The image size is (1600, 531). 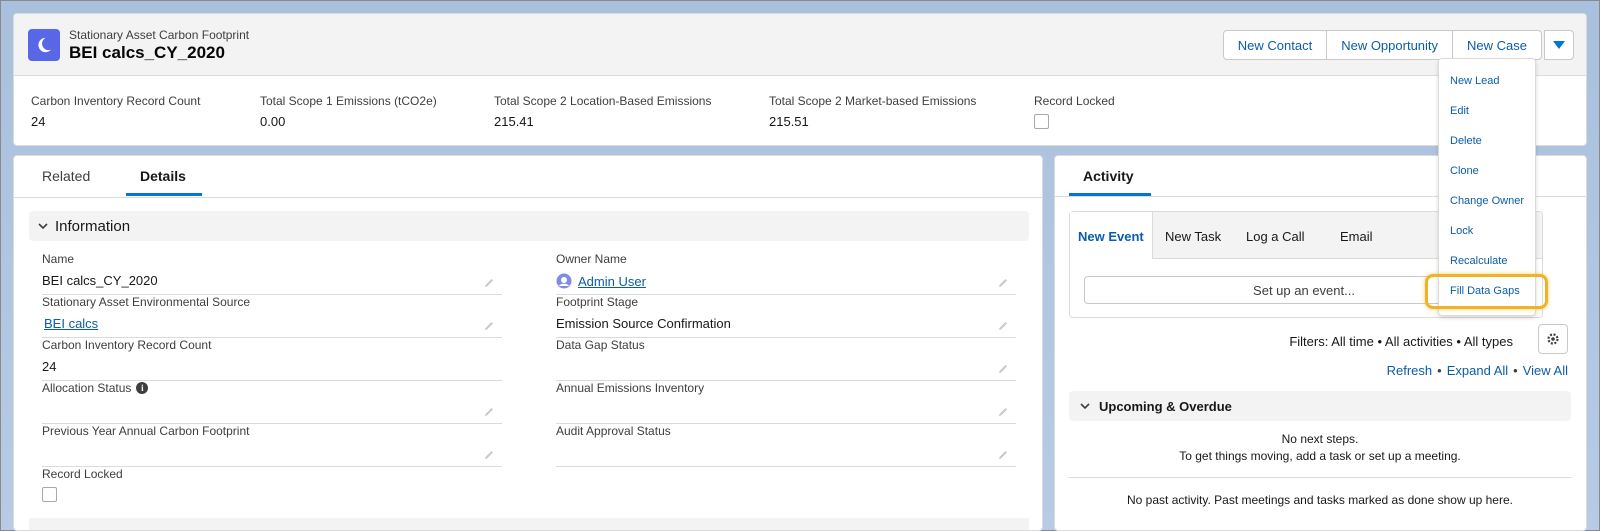 What do you see at coordinates (272, 402) in the screenshot?
I see `field-allocation-status: Allocation Status i` at bounding box center [272, 402].